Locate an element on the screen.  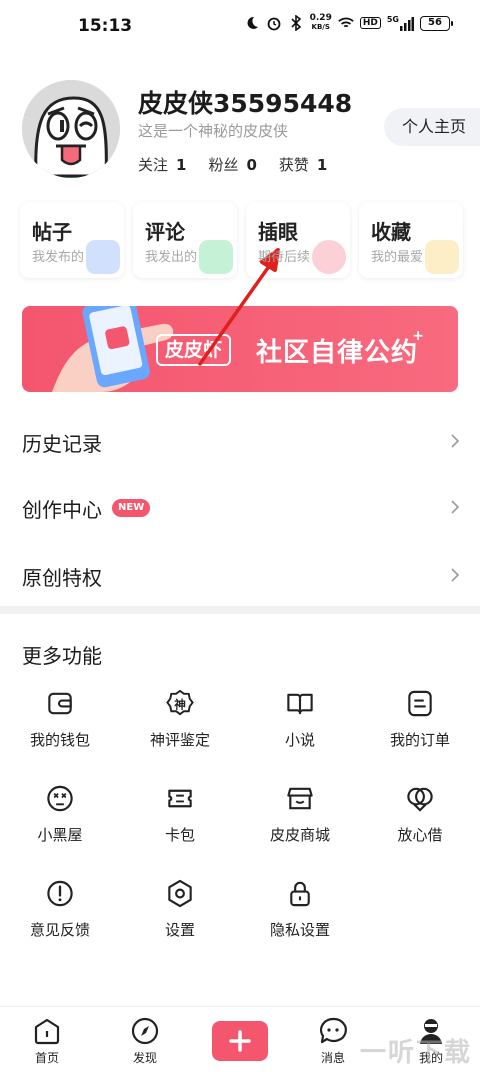
card-bookmark-eye-title: 插眼 is located at coordinates (278, 232).